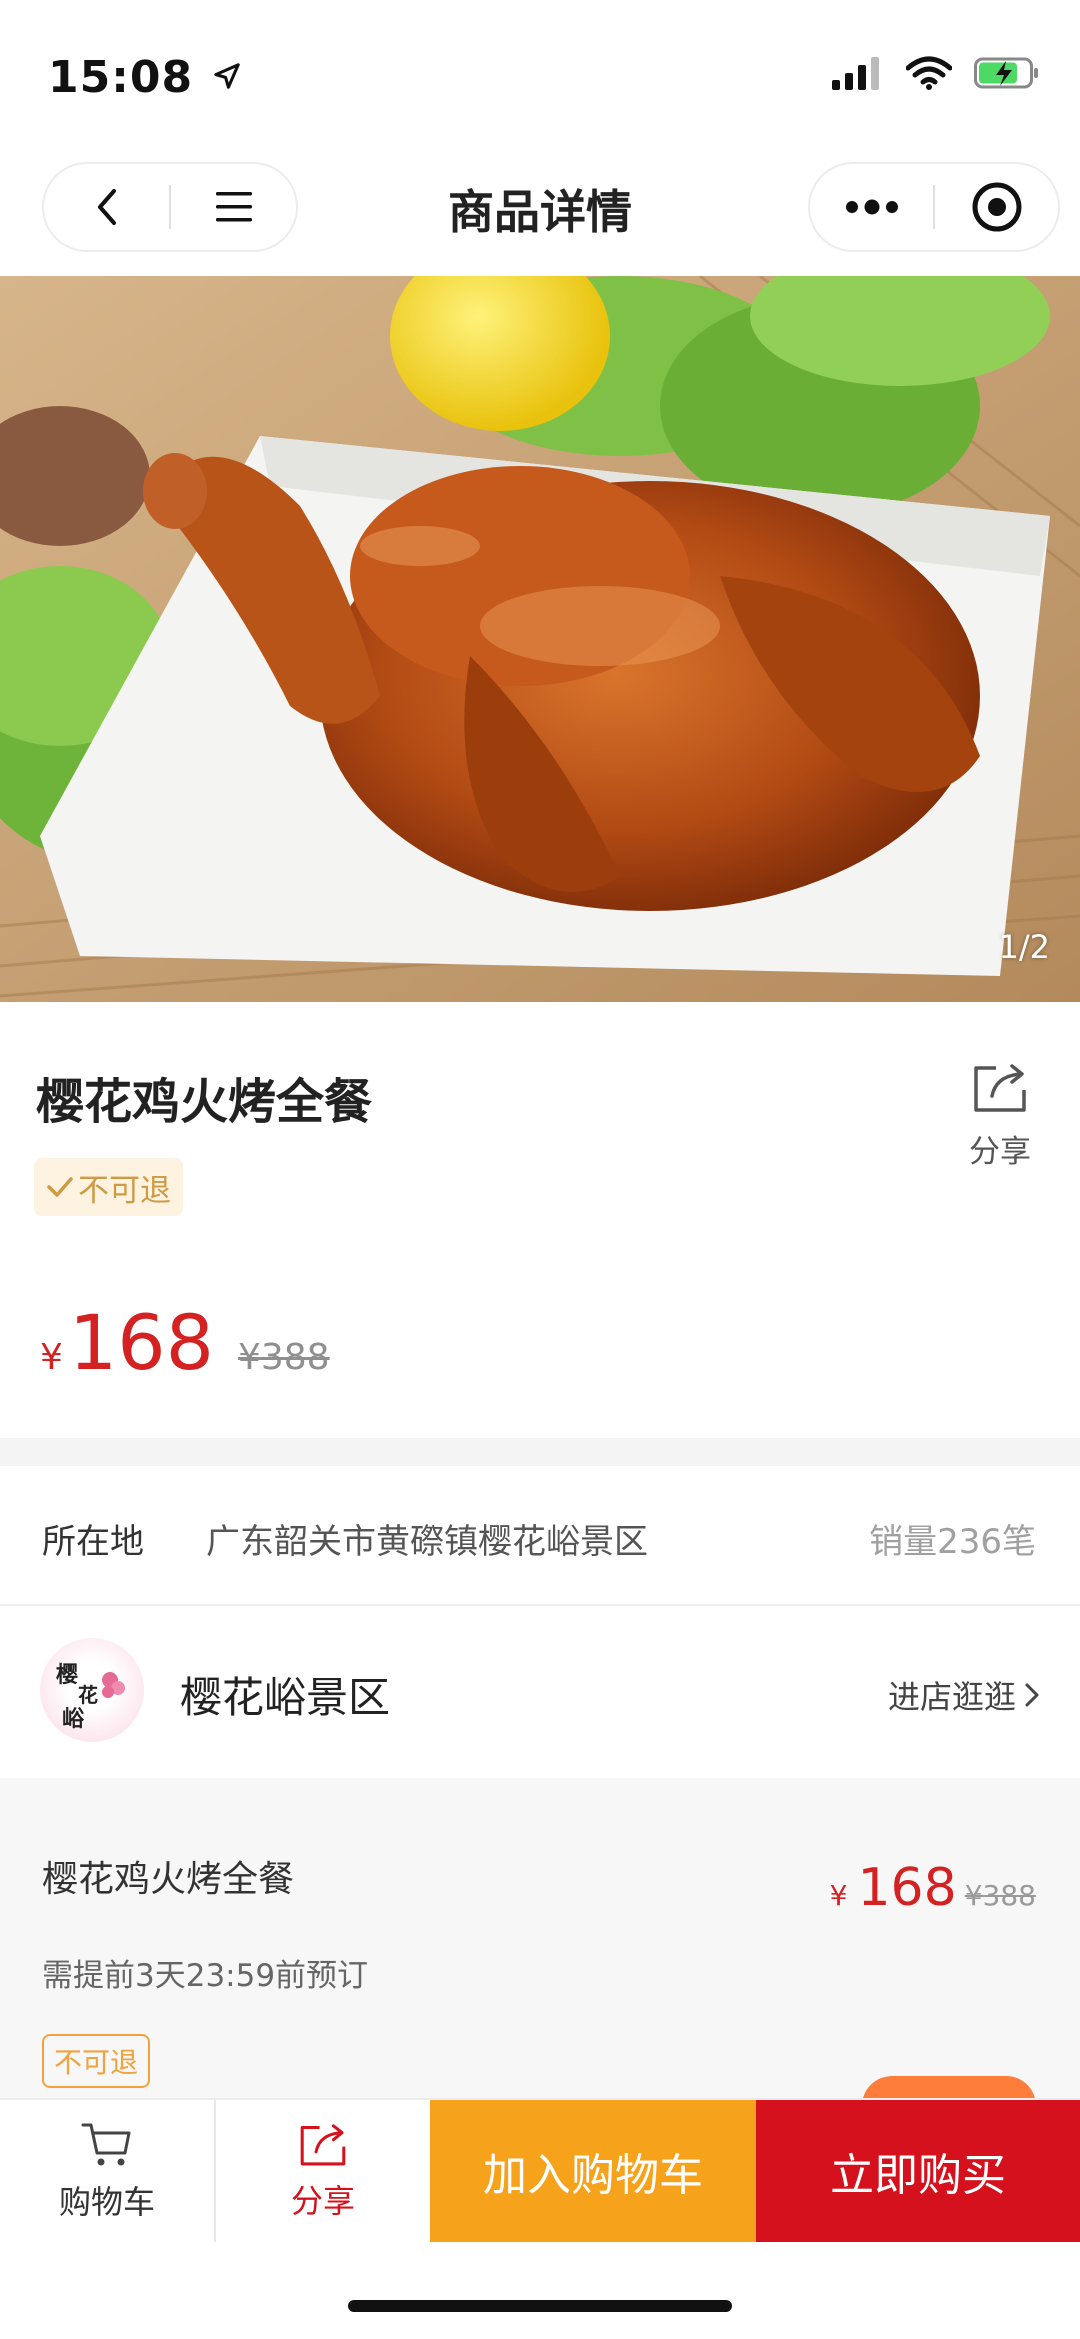  I want to click on enter-shop-label: 进店逛逛, so click(951, 1697).